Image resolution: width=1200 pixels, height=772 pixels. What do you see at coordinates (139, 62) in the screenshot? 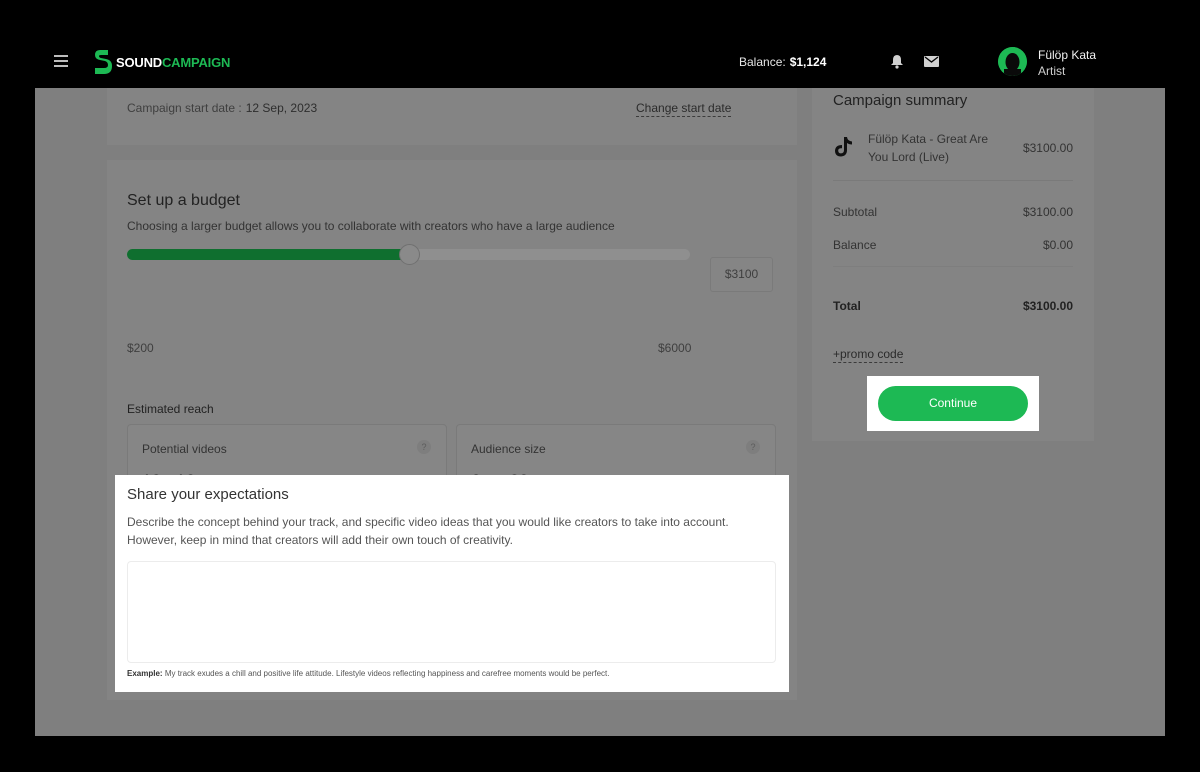
I see `logo-text-sound: SOUND` at bounding box center [139, 62].